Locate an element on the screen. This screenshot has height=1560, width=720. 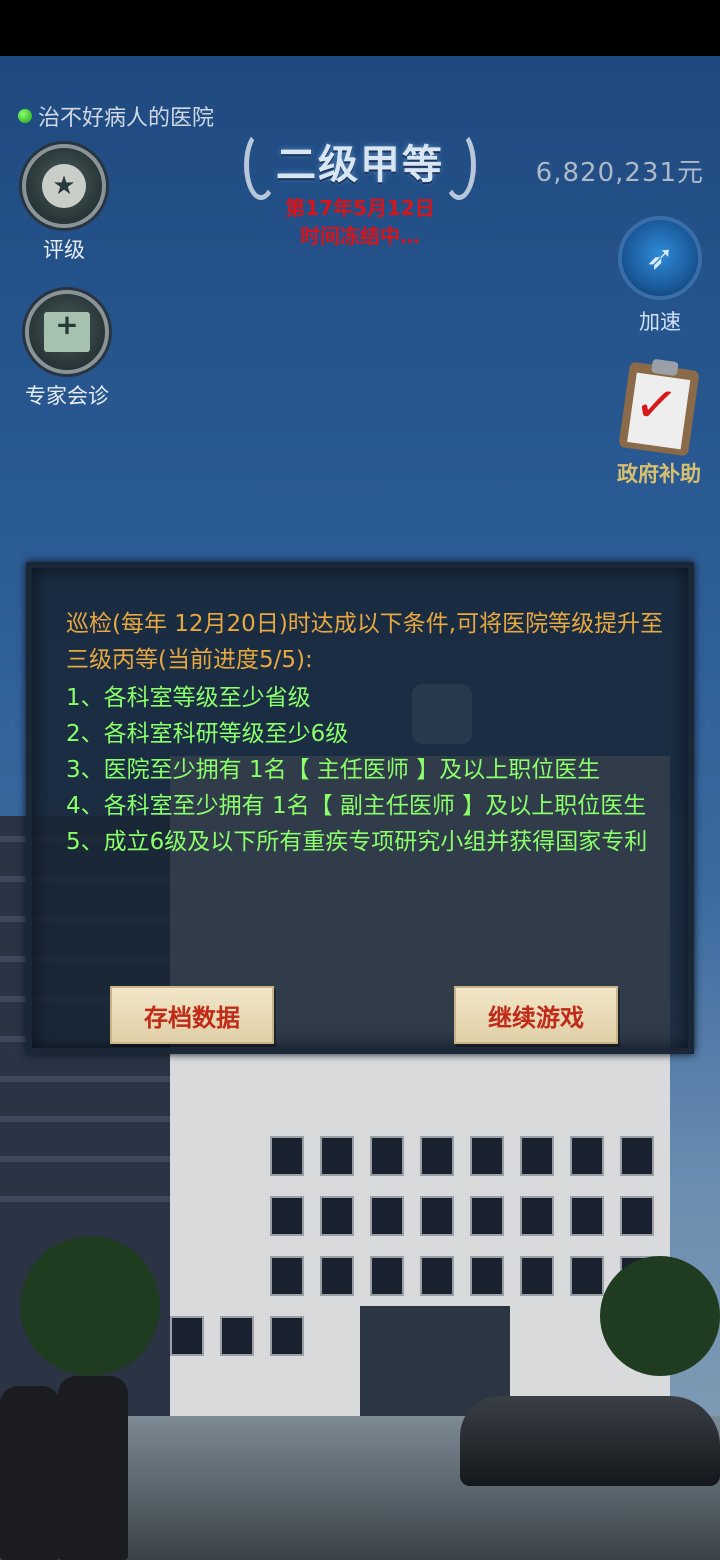
online-status-icon is located at coordinates (25, 116).